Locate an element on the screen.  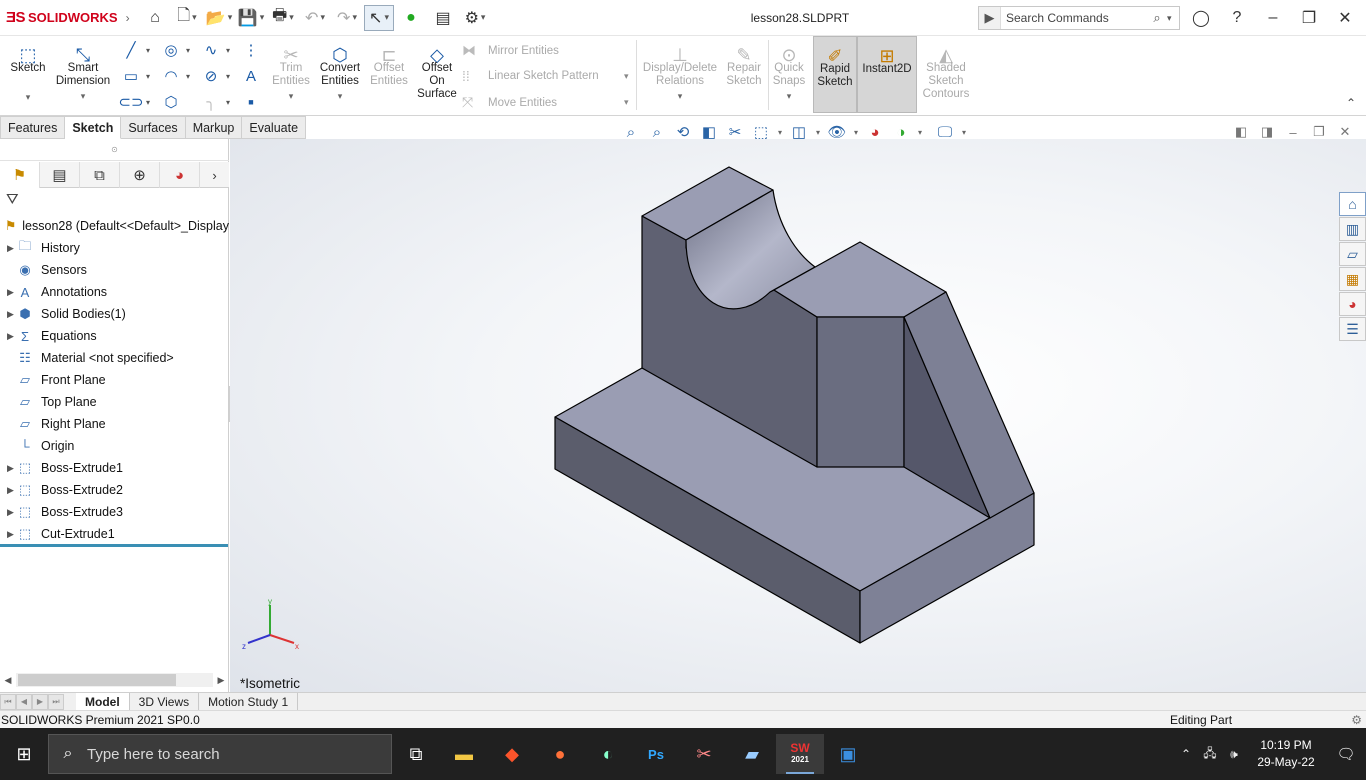
rectangle-icon: ▭ is located at coordinates (131, 76).